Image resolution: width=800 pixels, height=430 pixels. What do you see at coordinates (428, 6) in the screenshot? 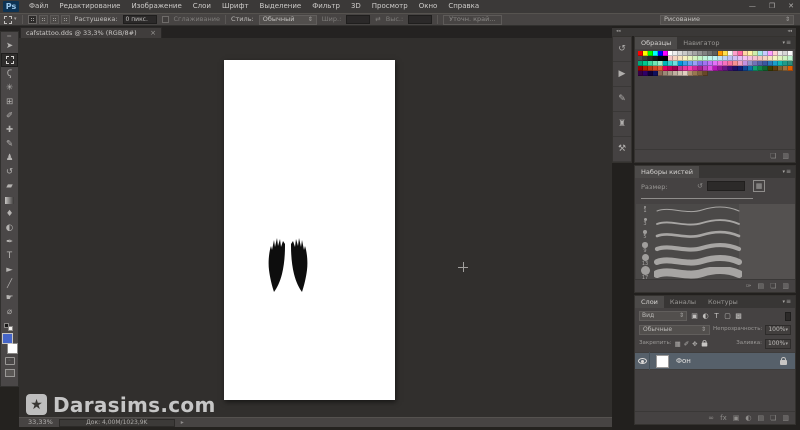
I see `menu-item-Окно: Окно` at bounding box center [428, 6].